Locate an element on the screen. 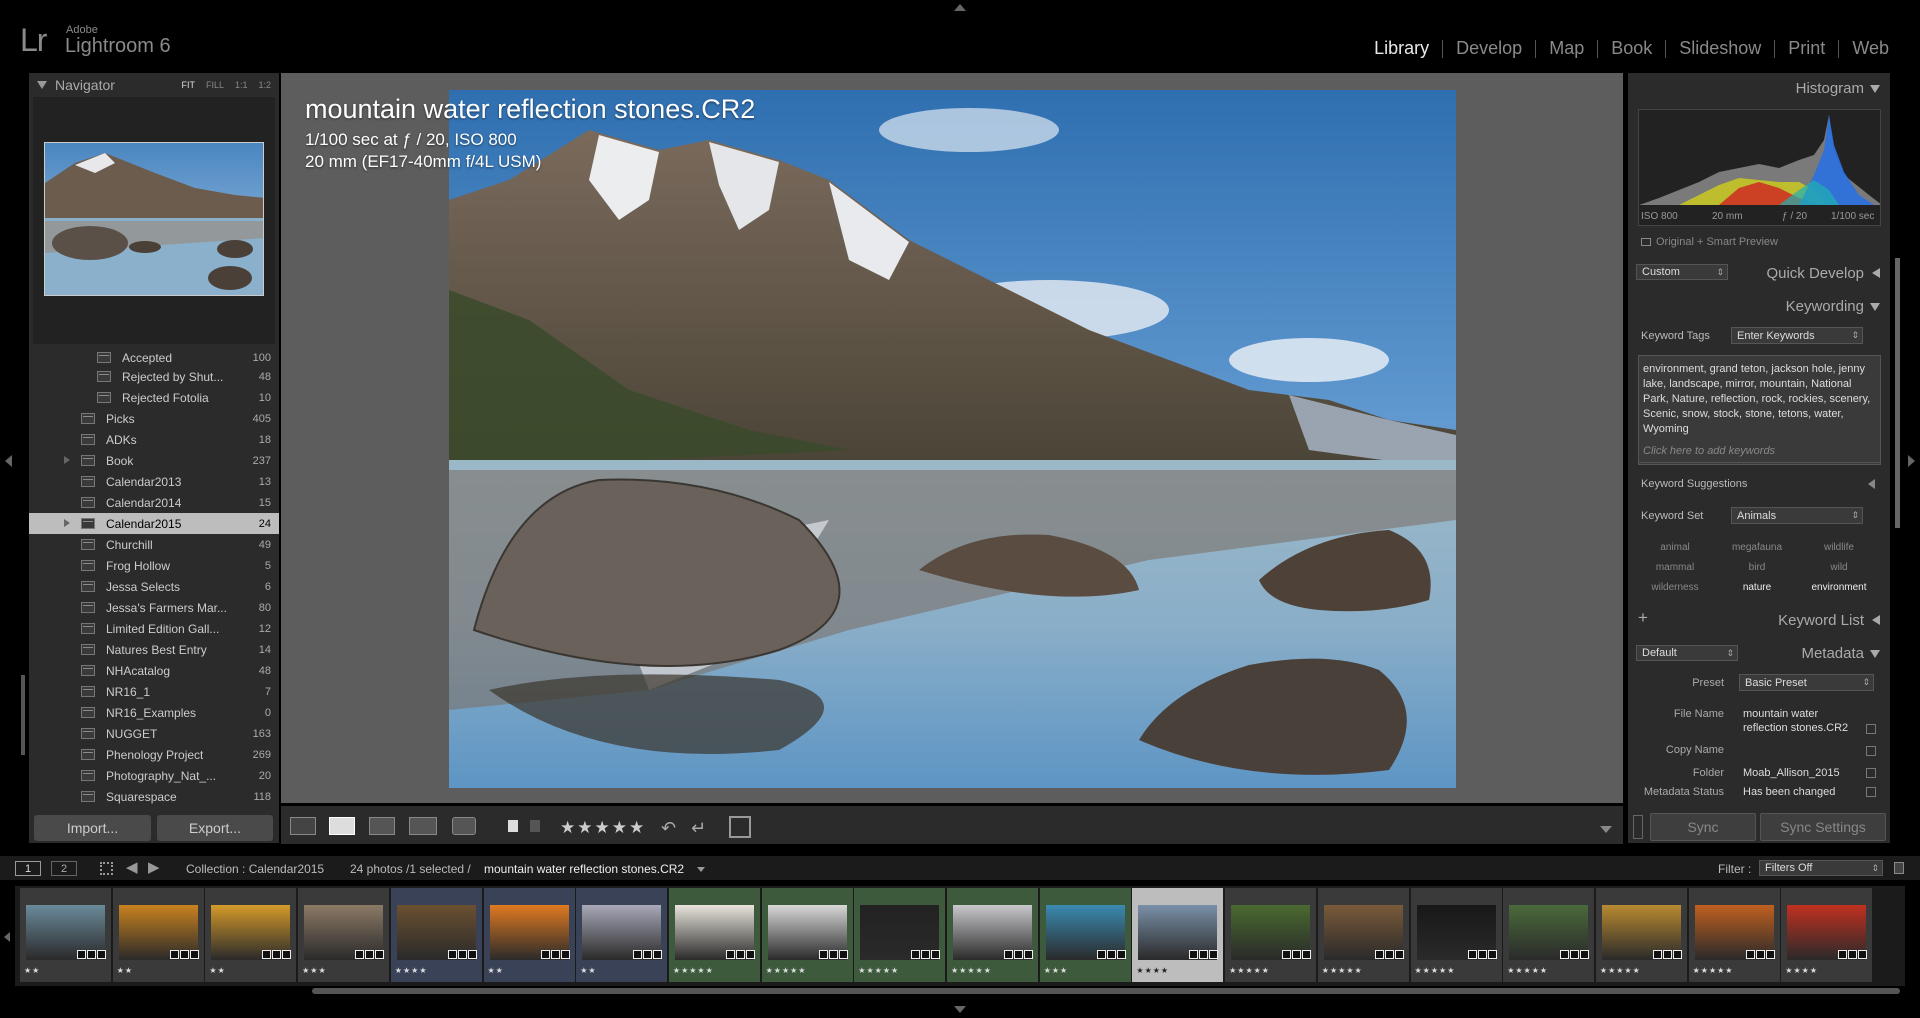 The width and height of the screenshot is (1920, 1018). grid-icon is located at coordinates (106, 868).